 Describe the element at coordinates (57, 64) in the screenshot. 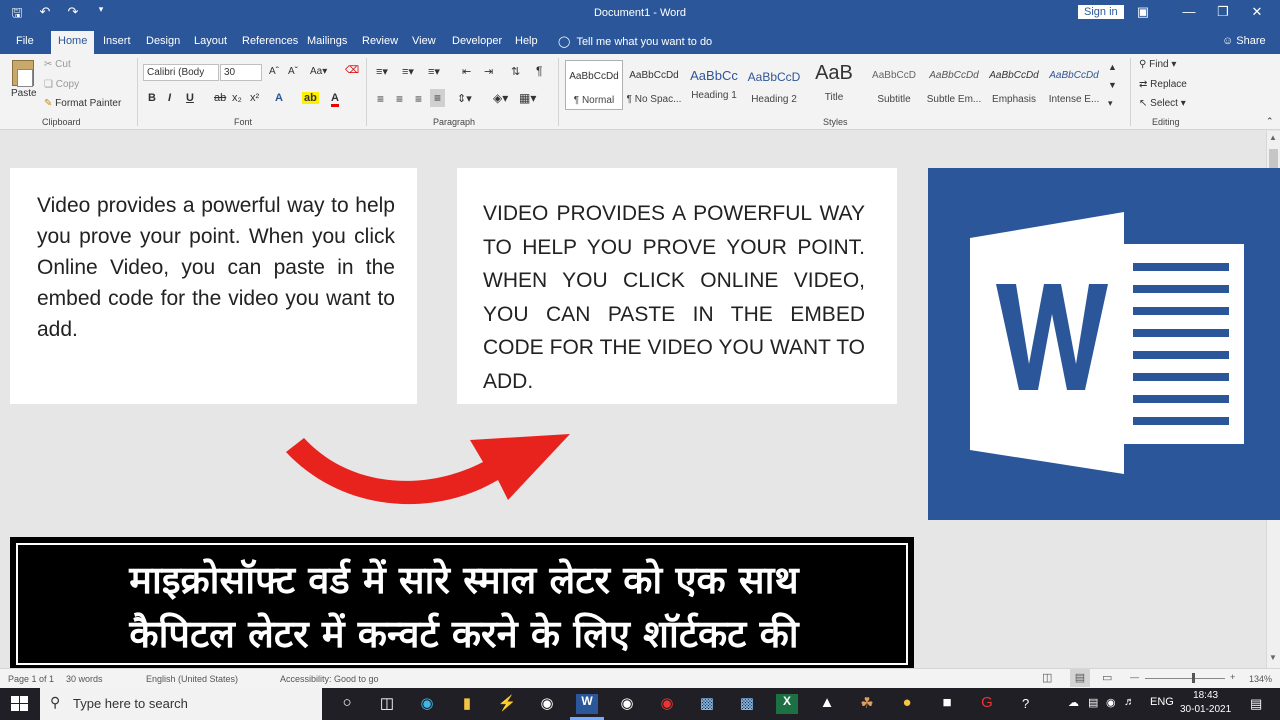

I see `cut-button: ✂ Cut` at that location.